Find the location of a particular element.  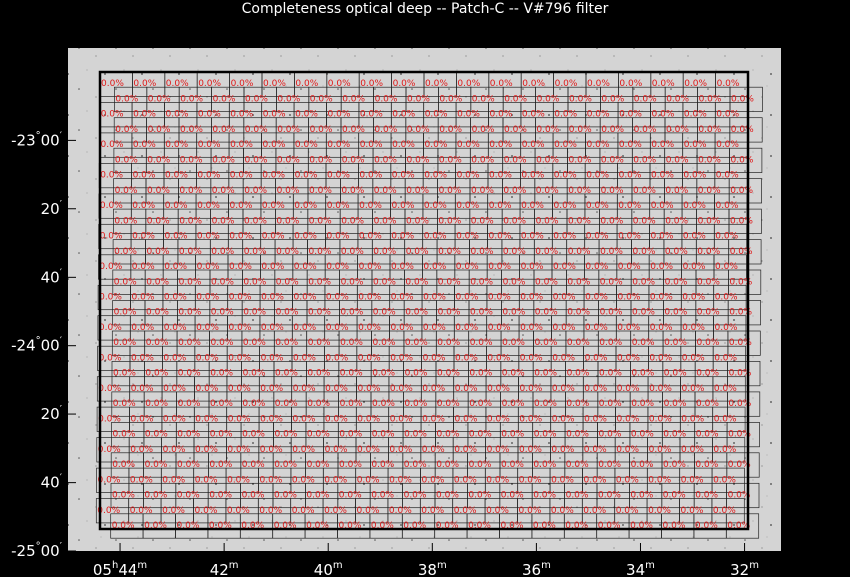

x-tick-label: 38m is located at coordinates (432, 568).